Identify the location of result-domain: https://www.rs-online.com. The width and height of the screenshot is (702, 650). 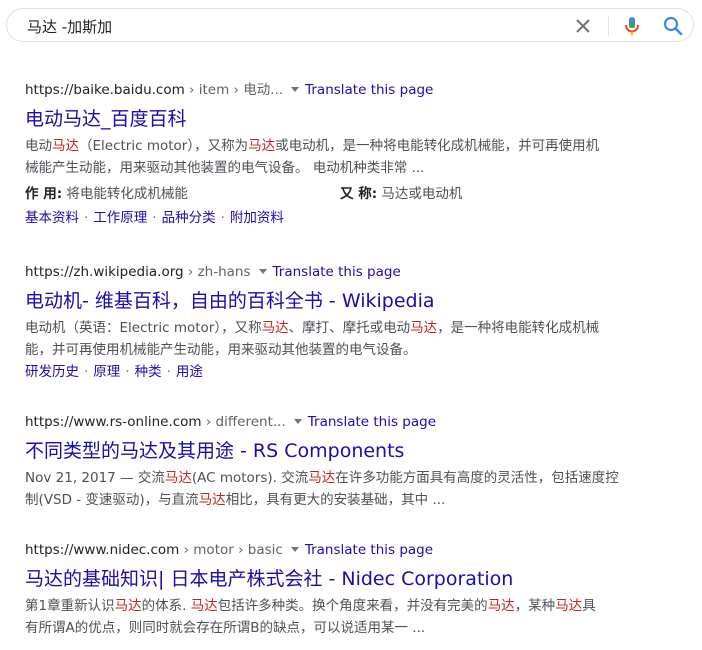
(113, 422).